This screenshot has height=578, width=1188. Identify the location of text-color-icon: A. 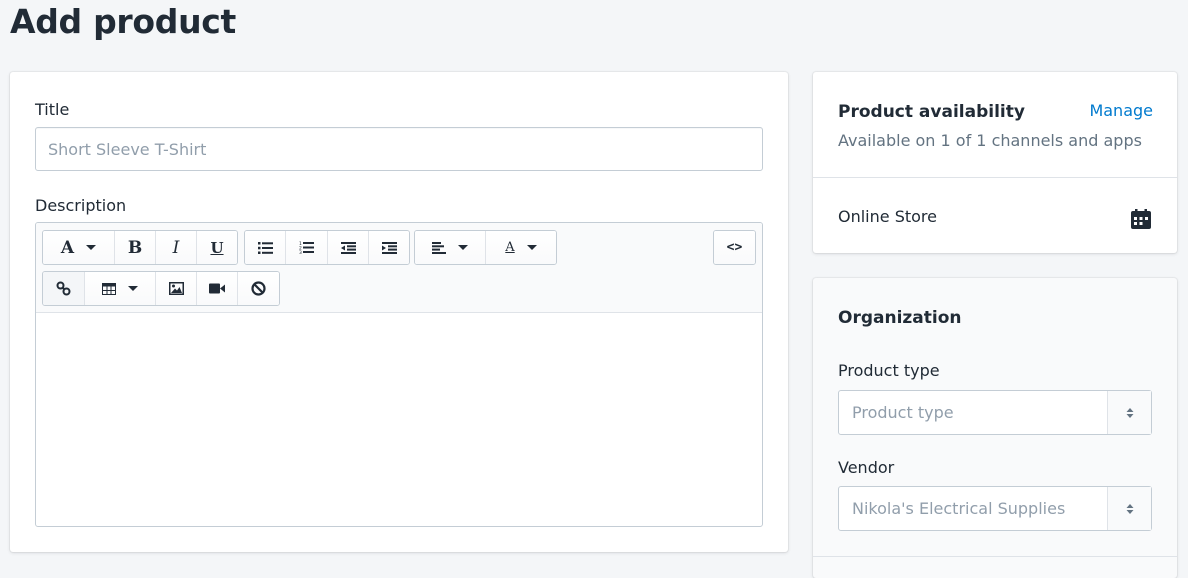
(510, 247).